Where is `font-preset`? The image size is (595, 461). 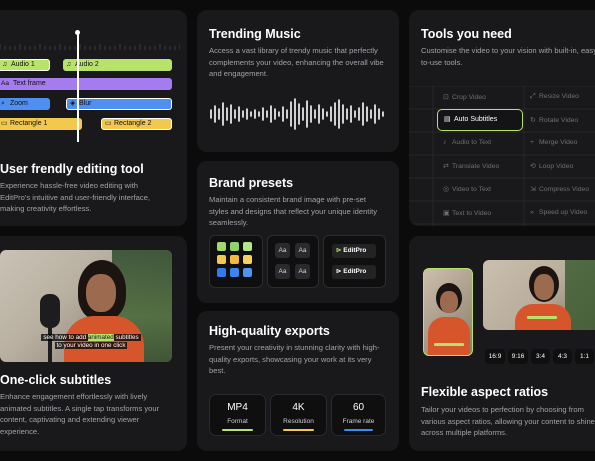
font-preset is located at coordinates (293, 261).